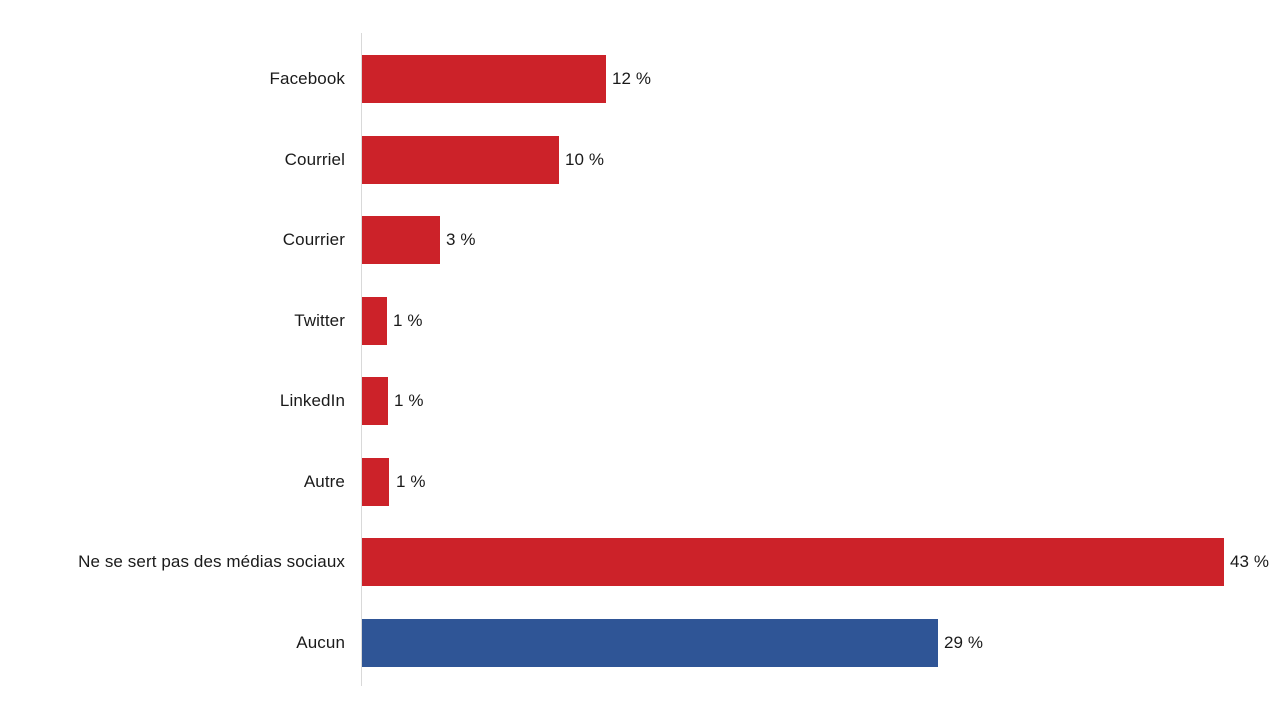 The image size is (1280, 720). Describe the element at coordinates (401, 240) in the screenshot. I see `bar-courrier` at that location.